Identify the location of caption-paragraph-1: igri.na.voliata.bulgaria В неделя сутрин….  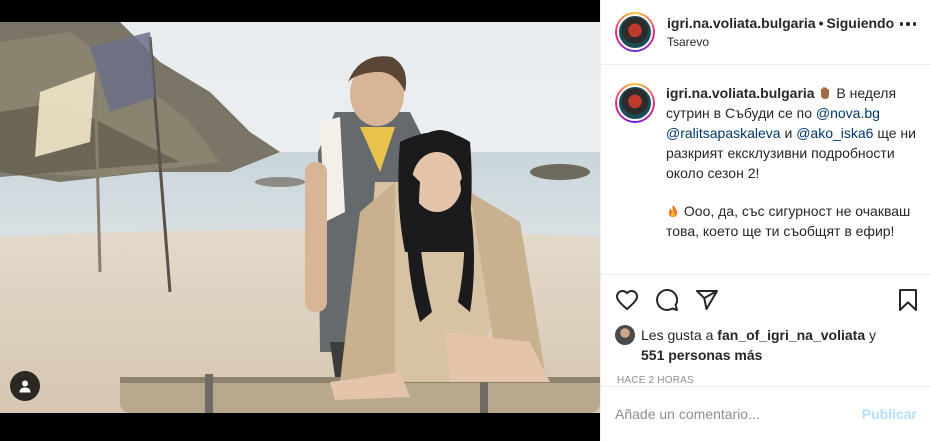
(791, 133).